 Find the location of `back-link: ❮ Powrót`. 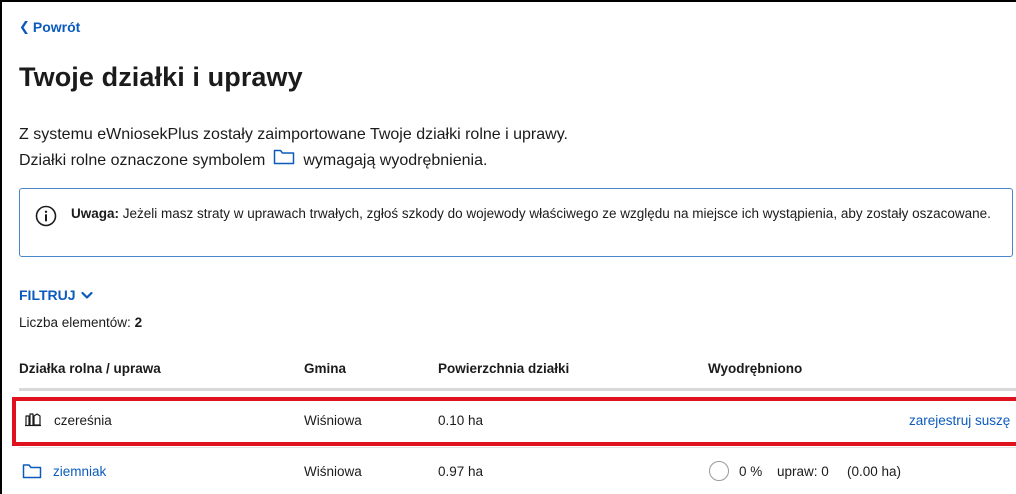

back-link: ❮ Powrót is located at coordinates (49, 27).